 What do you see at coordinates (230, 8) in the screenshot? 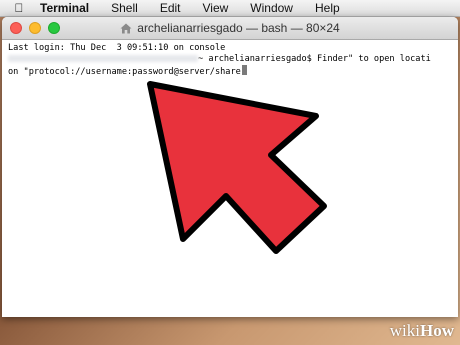
I see `menu-bar:  Terminal Shell Edit View Window Help` at bounding box center [230, 8].